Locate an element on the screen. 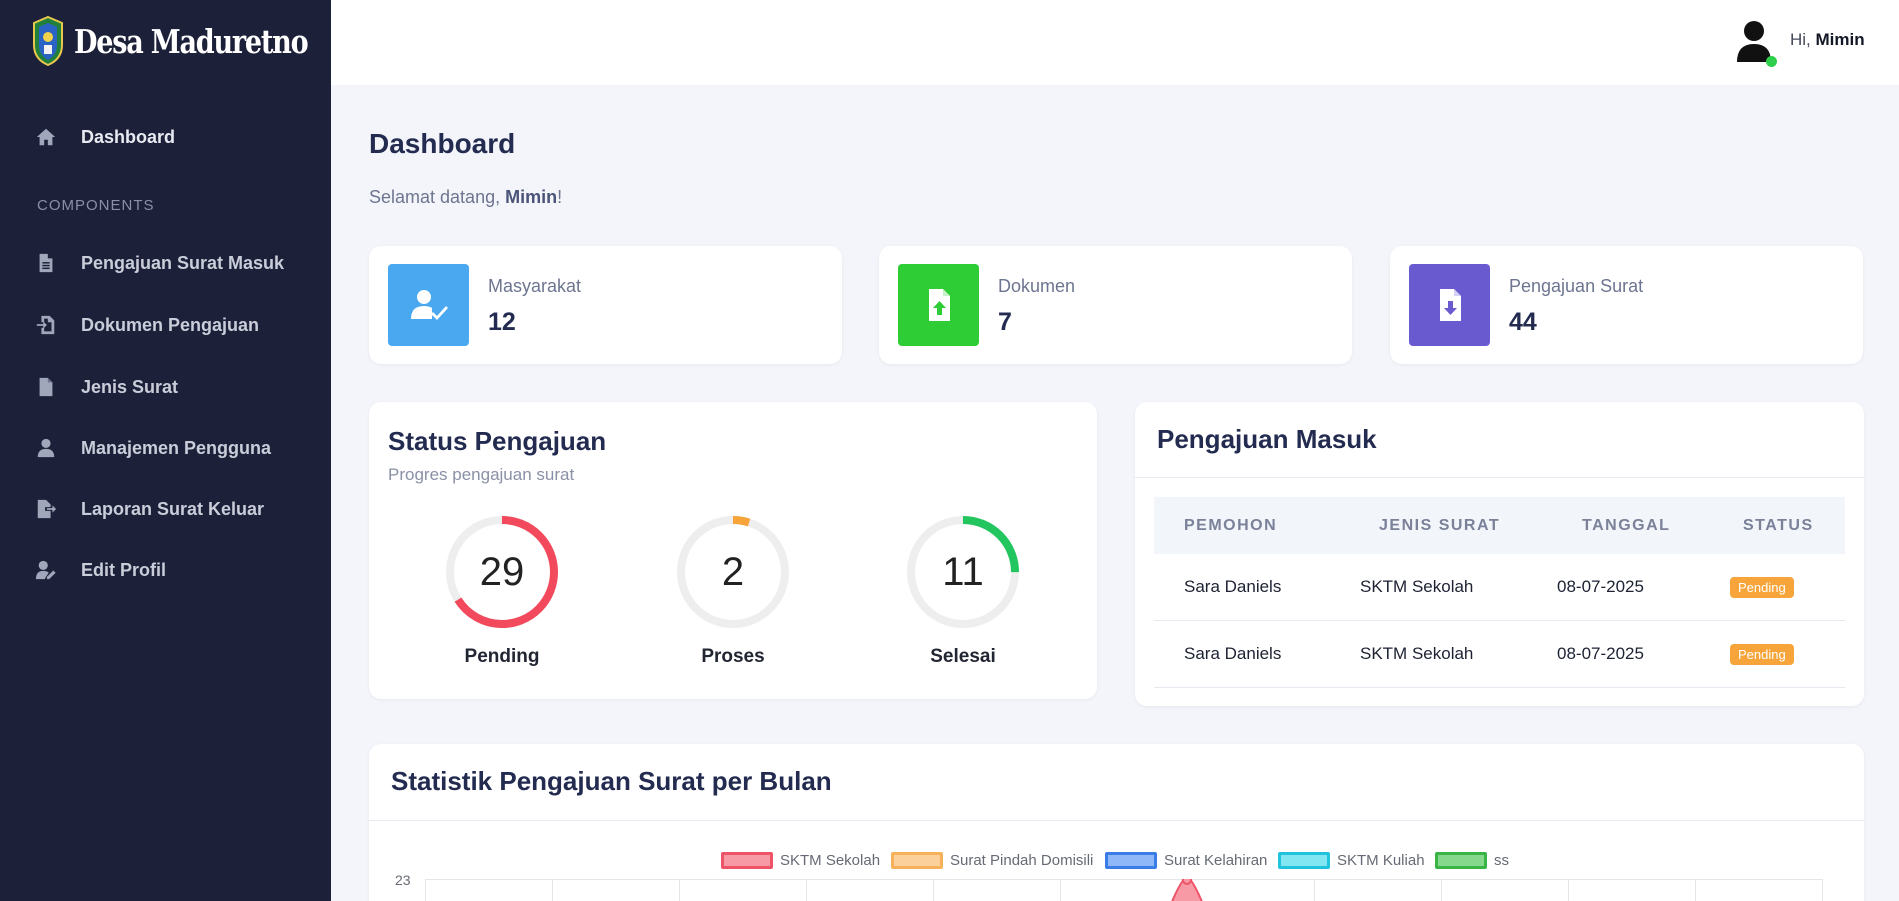  progress-ring-pending: 29 is located at coordinates (502, 572).